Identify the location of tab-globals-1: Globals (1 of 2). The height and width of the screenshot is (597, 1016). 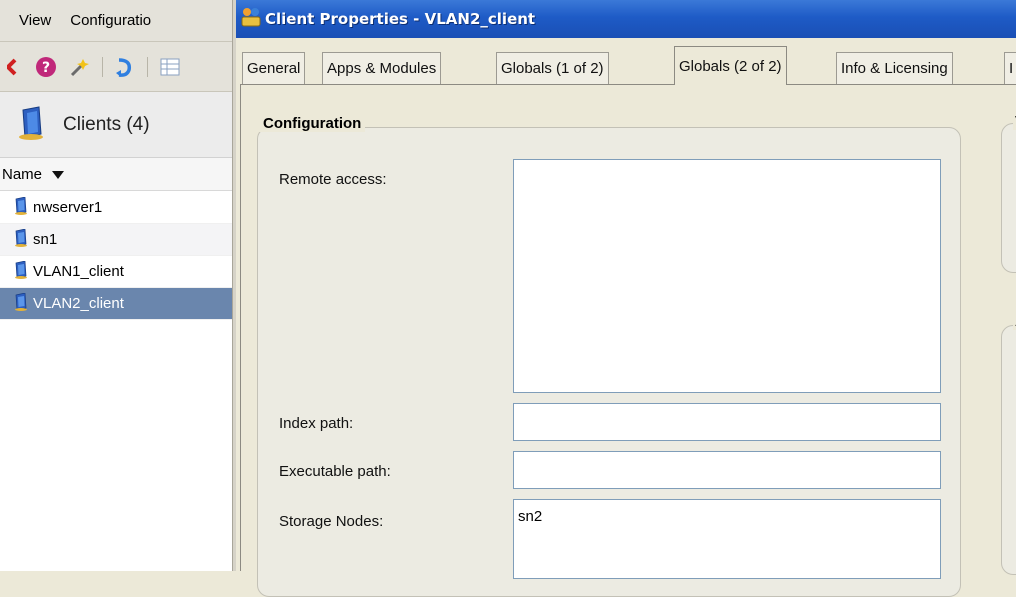
(552, 68).